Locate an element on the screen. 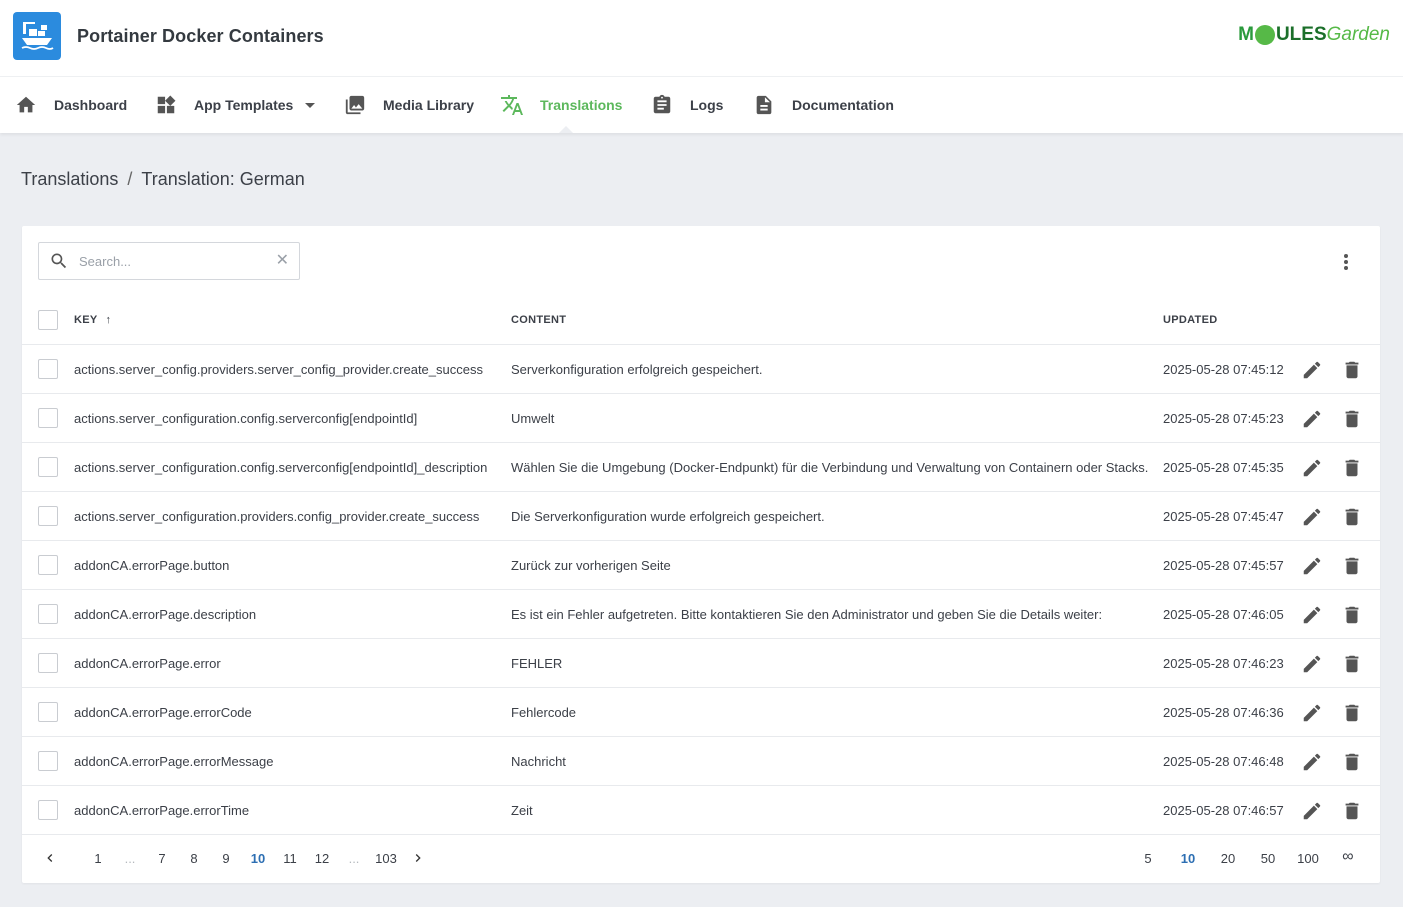  breadcrumb-parent: Translations is located at coordinates (69, 179).